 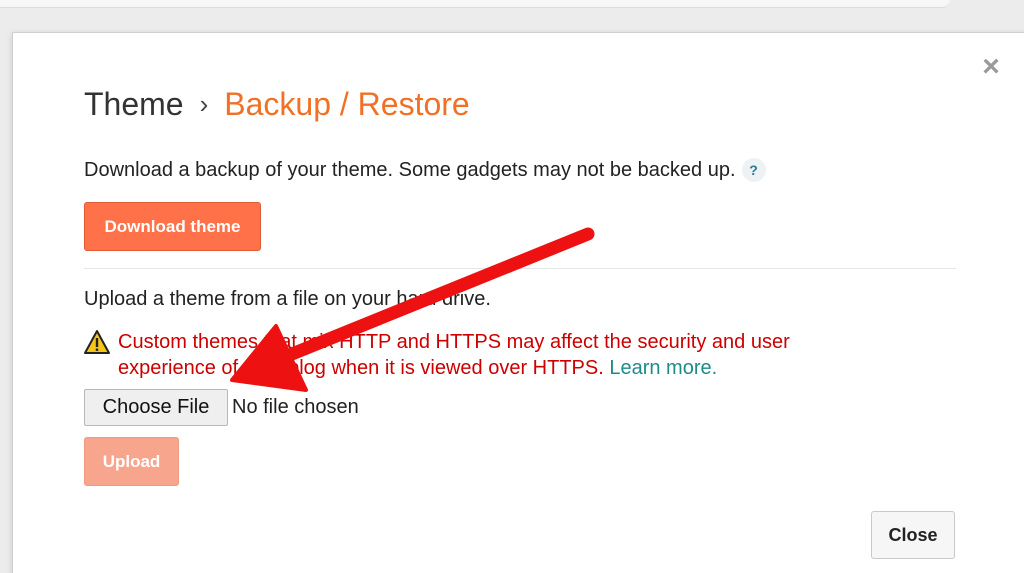 I want to click on file-input: Choose File No file chosen, so click(x=221, y=407).